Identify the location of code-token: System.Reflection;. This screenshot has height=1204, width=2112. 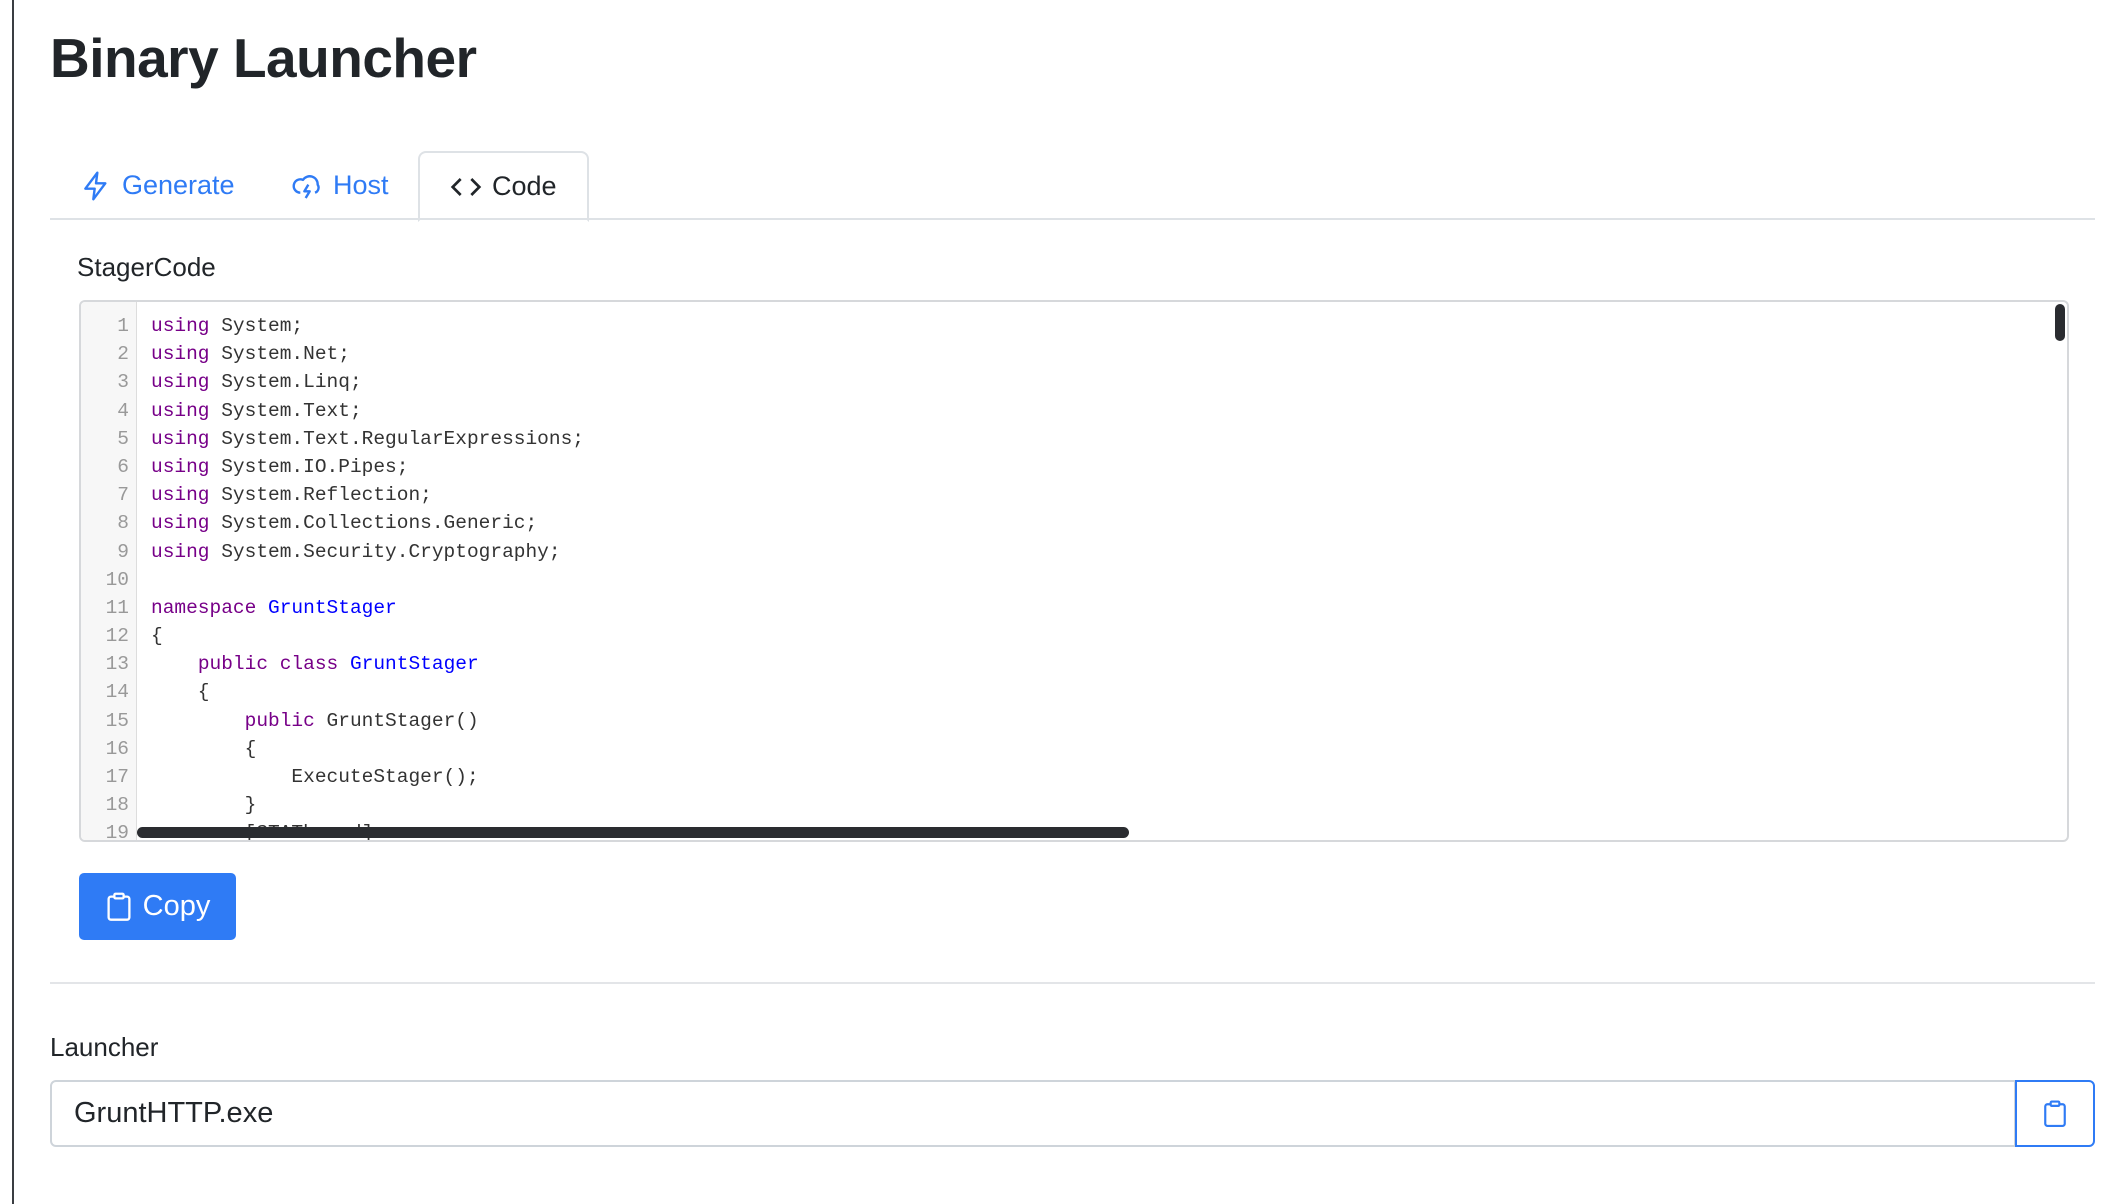
(326, 495).